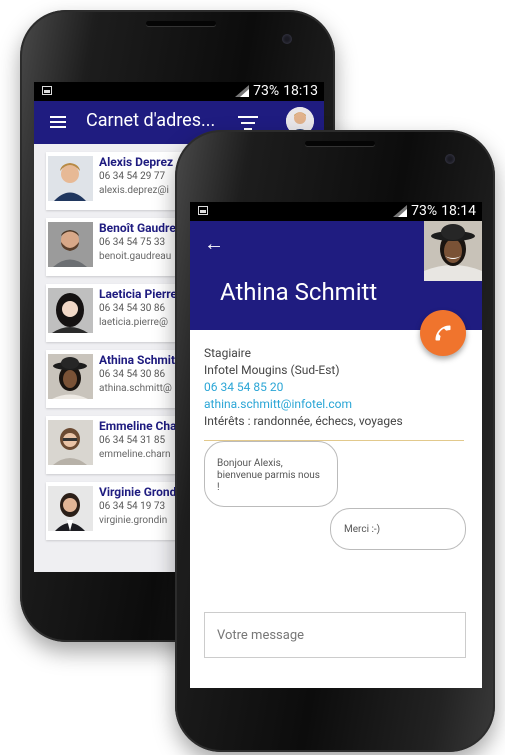 The height and width of the screenshot is (755, 505). What do you see at coordinates (132, 242) in the screenshot?
I see `contact-phone: 06 34 54 75 33` at bounding box center [132, 242].